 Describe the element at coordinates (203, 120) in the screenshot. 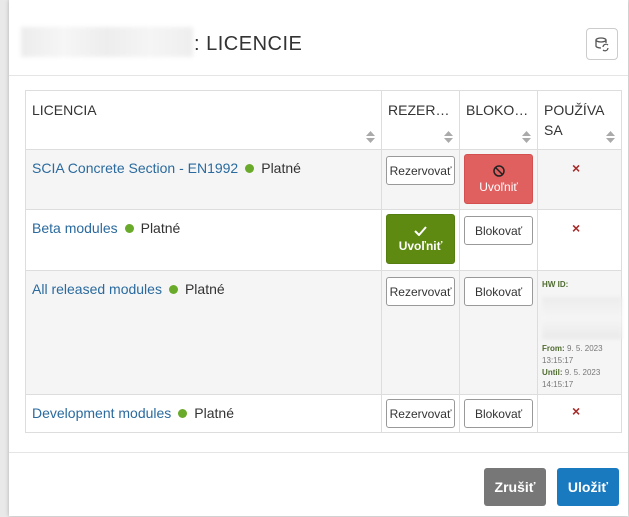

I see `col-header-license: LICENCIA` at that location.